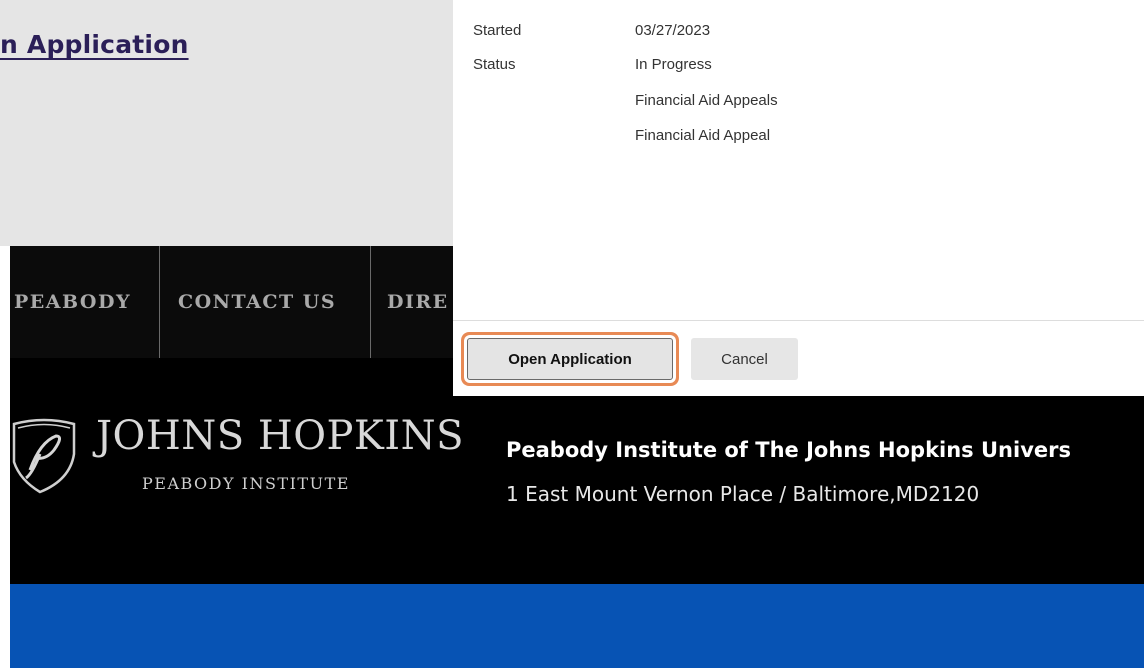 Image resolution: width=1144 pixels, height=668 pixels. What do you see at coordinates (494, 64) in the screenshot?
I see `status-label: Status` at bounding box center [494, 64].